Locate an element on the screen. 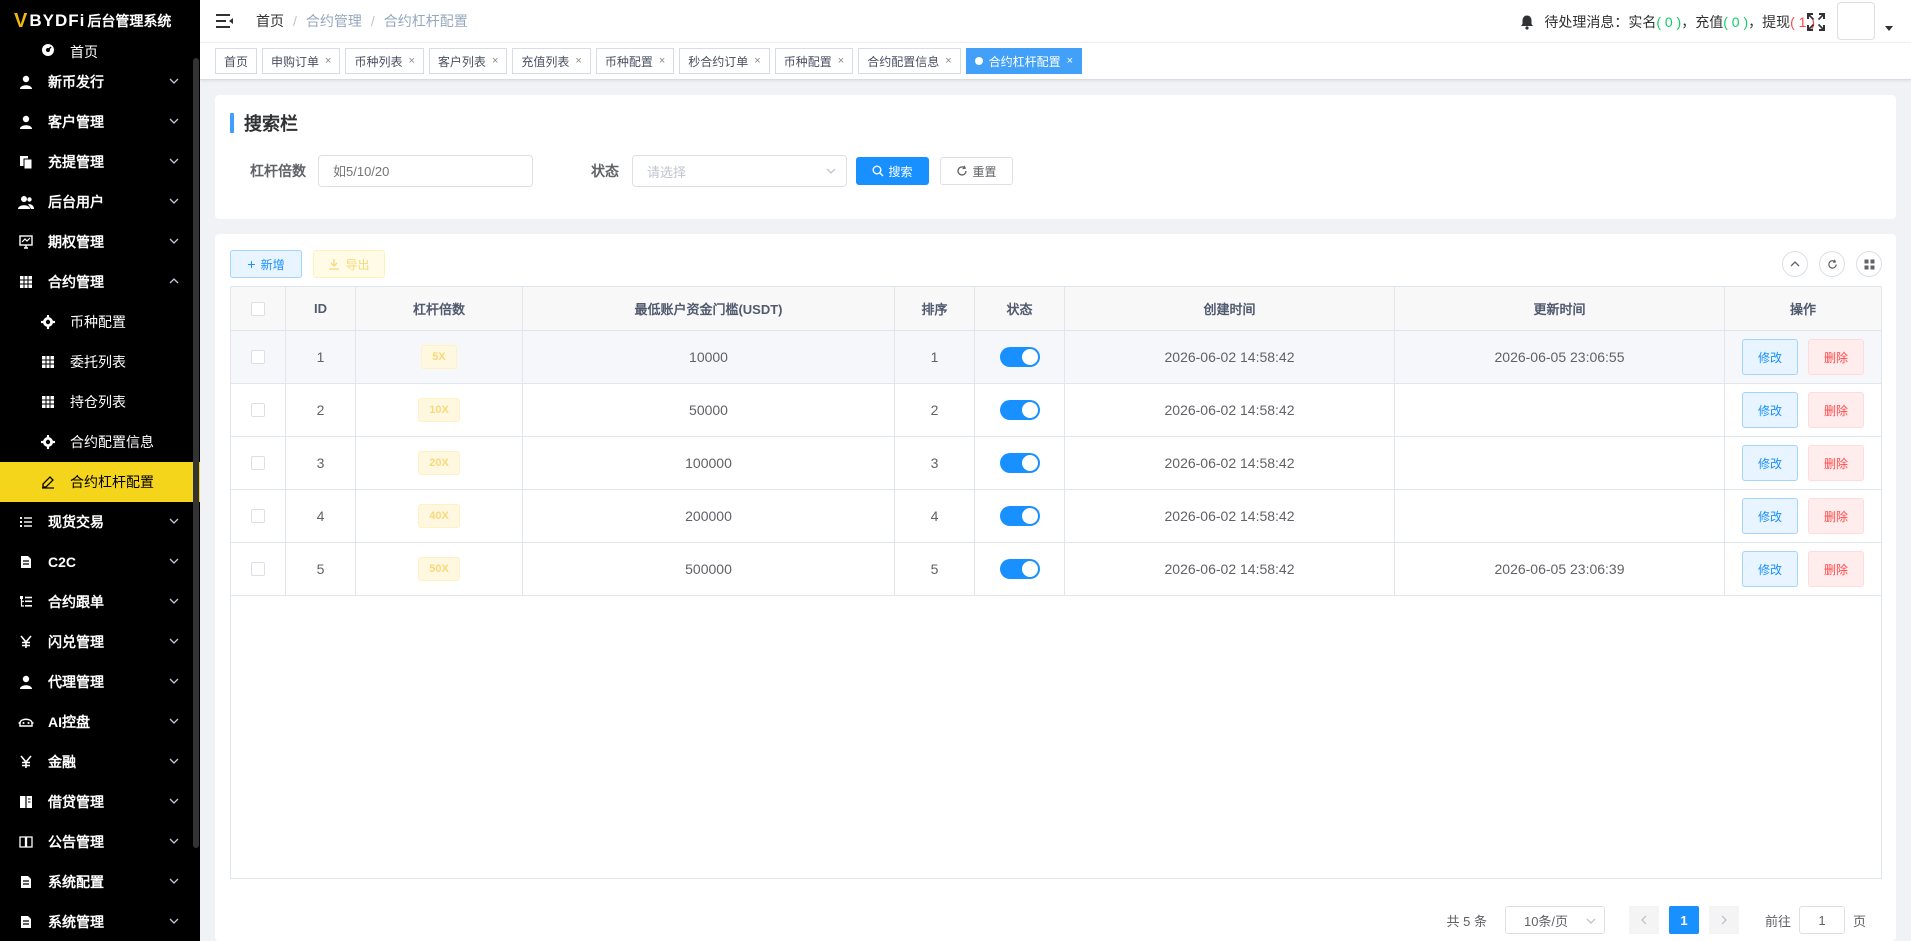 This screenshot has width=1911, height=941. notice-recharge-count: ( 0 ) is located at coordinates (1735, 22).